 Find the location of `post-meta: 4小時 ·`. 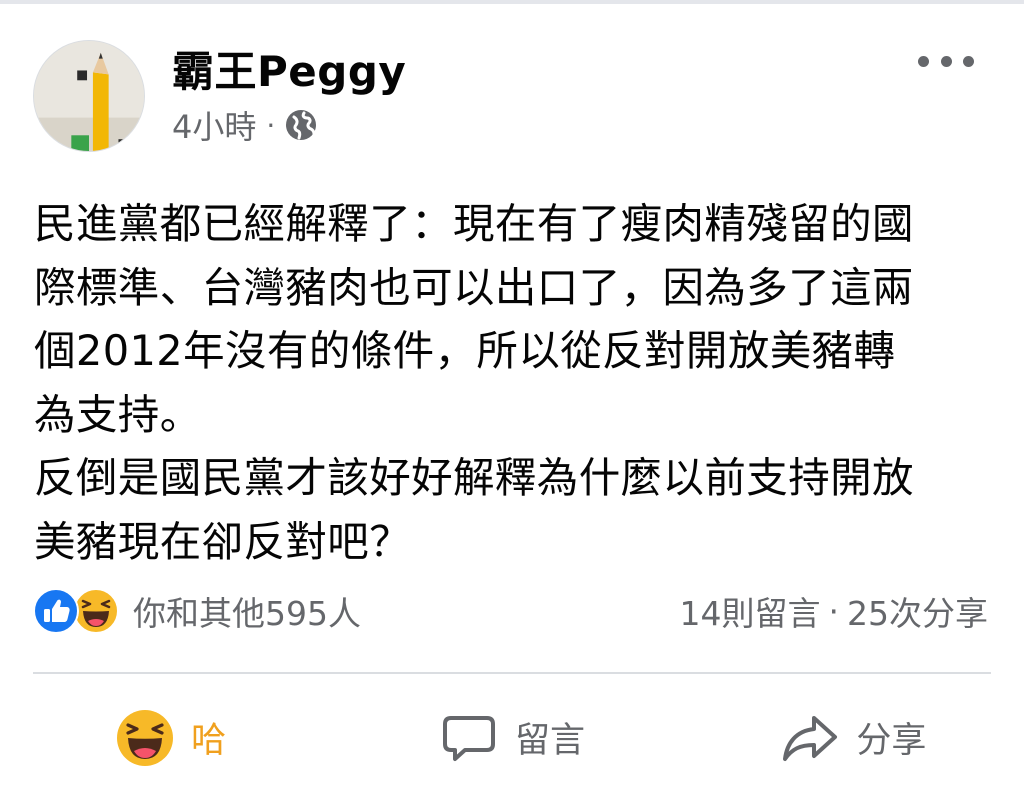

post-meta: 4小時 · is located at coordinates (244, 125).